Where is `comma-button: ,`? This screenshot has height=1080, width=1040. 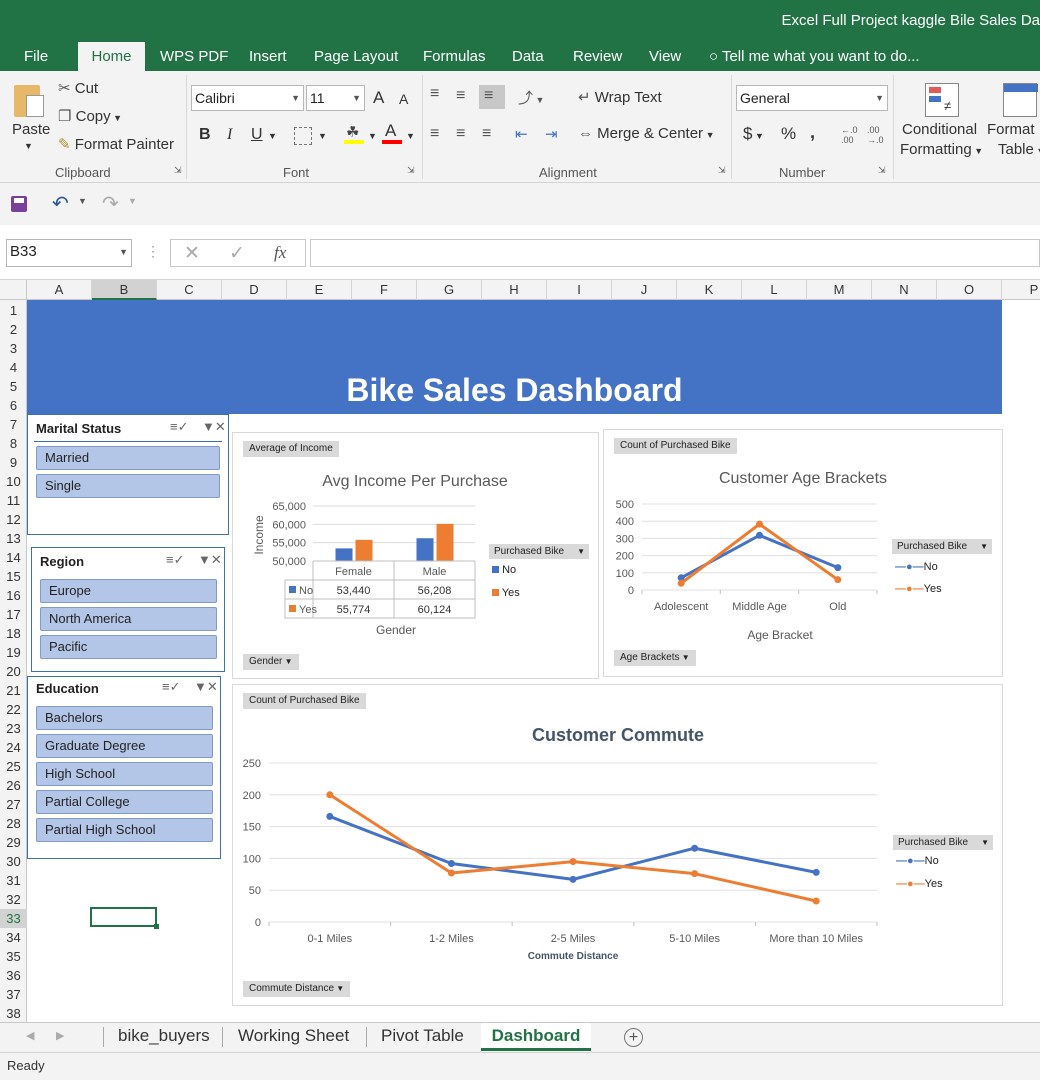
comma-button: , is located at coordinates (812, 132).